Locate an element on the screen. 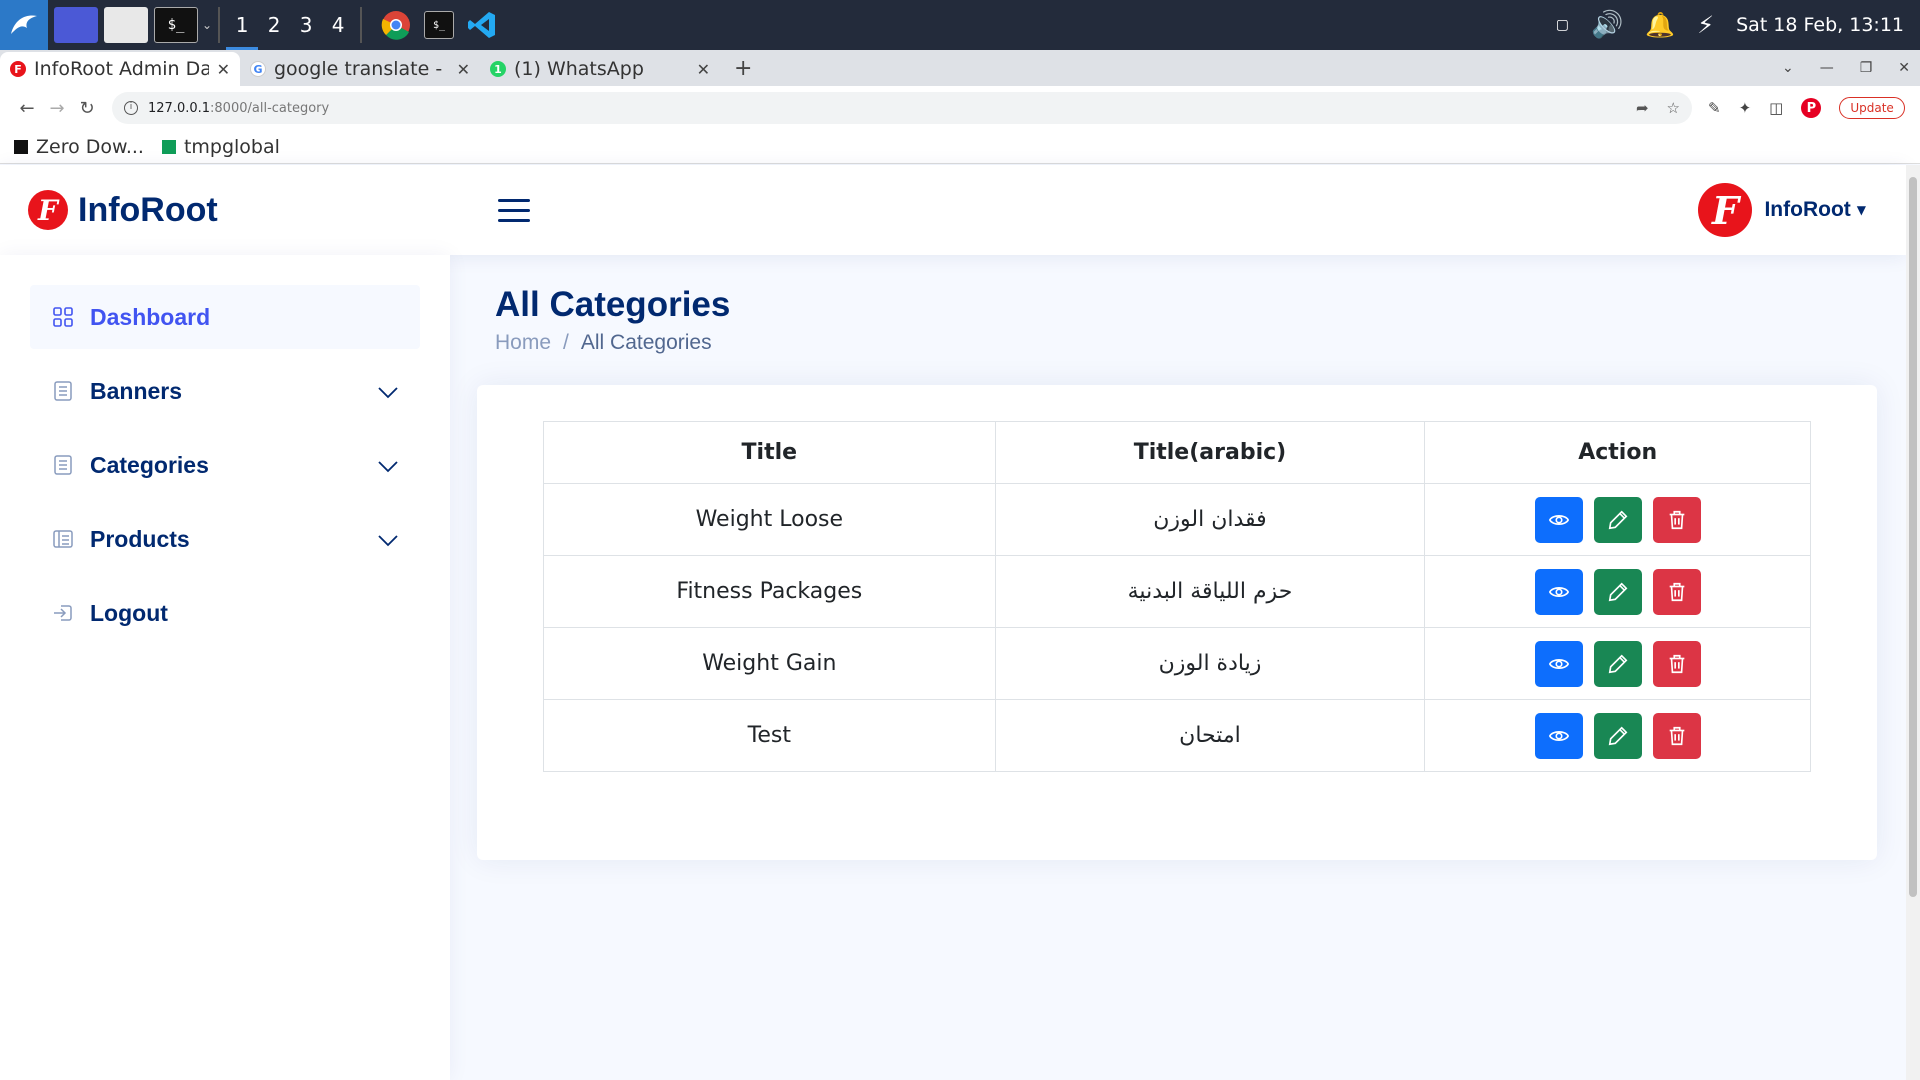 The width and height of the screenshot is (1920, 1080). window-icon: ▢ is located at coordinates (1562, 25).